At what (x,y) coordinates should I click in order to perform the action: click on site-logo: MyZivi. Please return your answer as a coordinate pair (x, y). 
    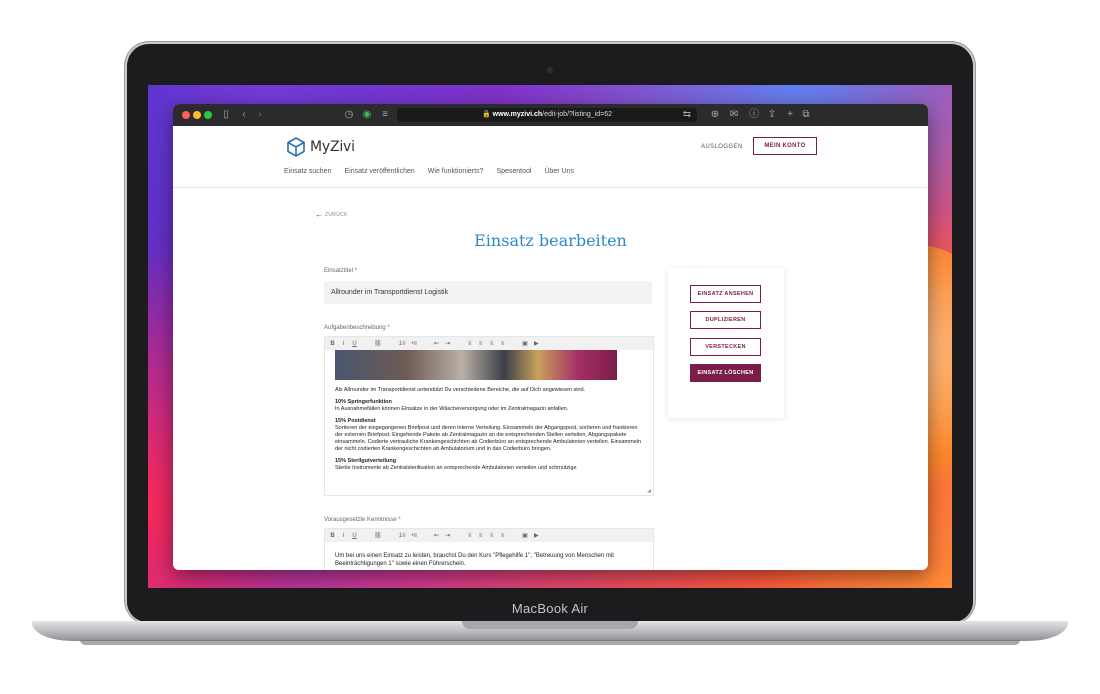
    Looking at the image, I should click on (321, 147).